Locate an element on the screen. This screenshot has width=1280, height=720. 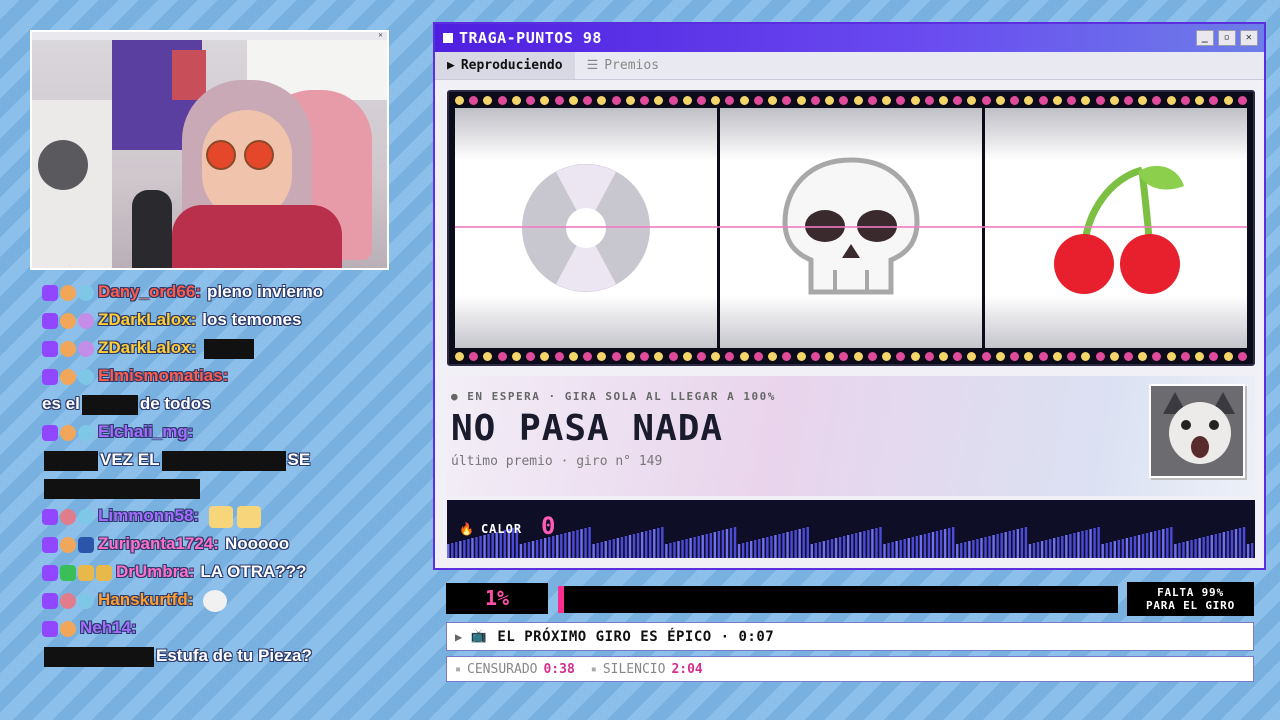
timer-label: SILENCIO is located at coordinates (634, 669).